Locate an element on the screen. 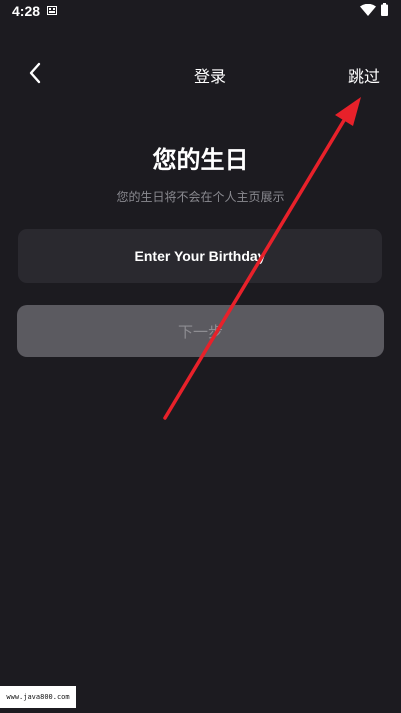 This screenshot has height=713, width=401. skip-button: 跳过 is located at coordinates (364, 75).